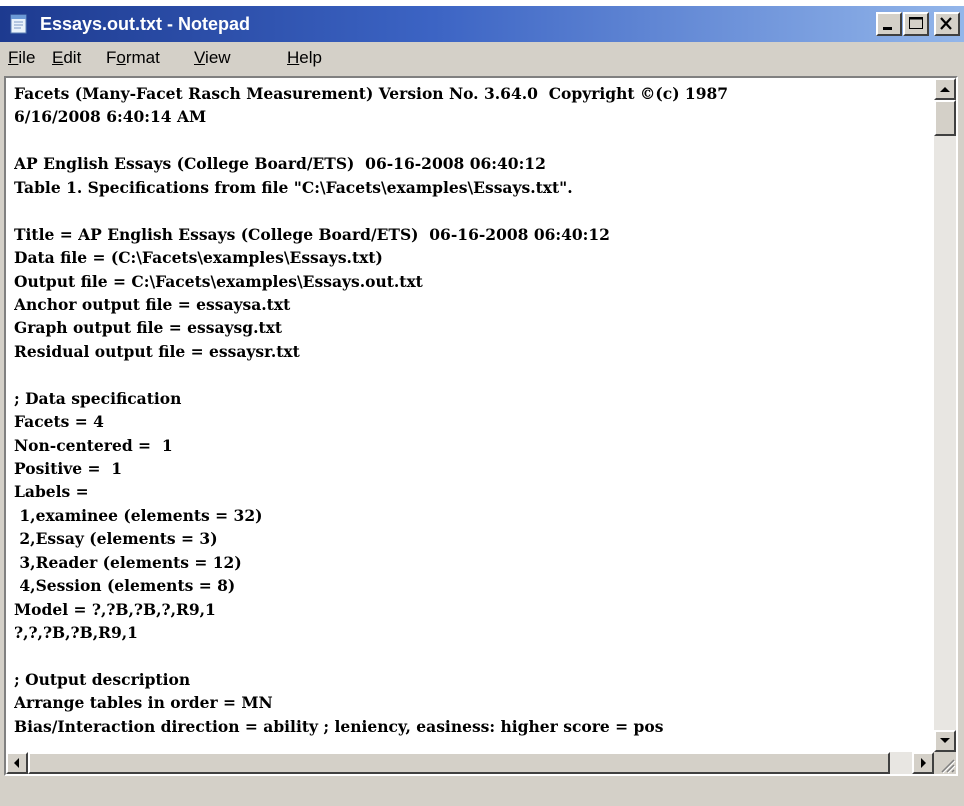 This screenshot has width=964, height=806. What do you see at coordinates (469, 679) in the screenshot?
I see `text-line: ; Output description` at bounding box center [469, 679].